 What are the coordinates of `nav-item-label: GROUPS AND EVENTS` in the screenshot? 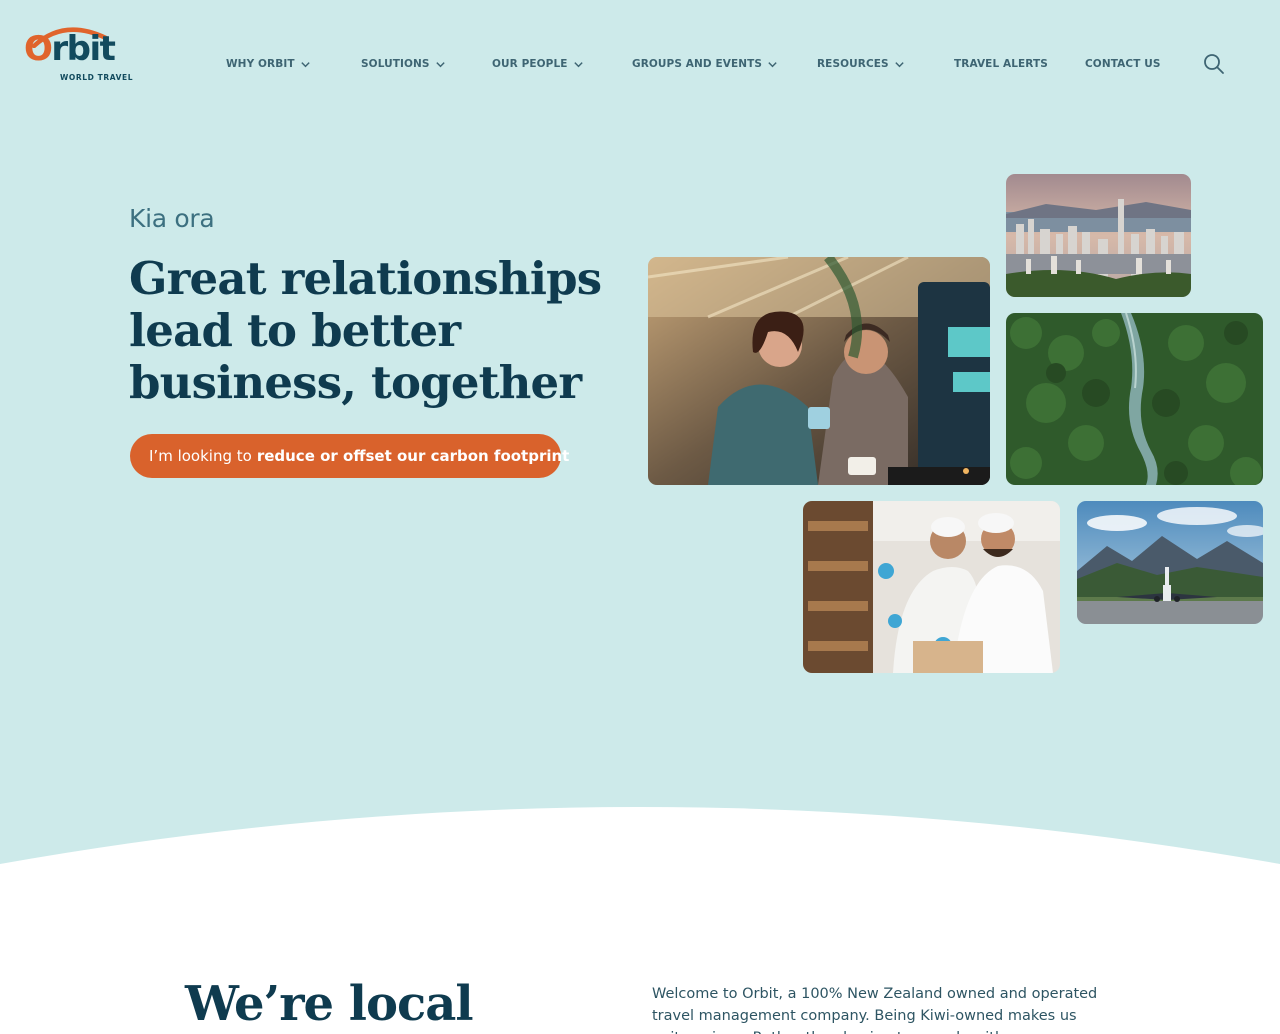 It's located at (697, 64).